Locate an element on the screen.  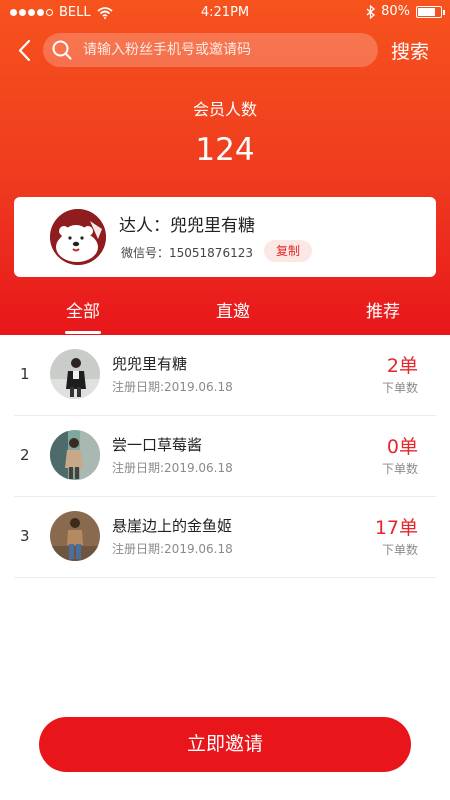
member-name: 悬崖边上的金鱼姬 is located at coordinates (172, 526).